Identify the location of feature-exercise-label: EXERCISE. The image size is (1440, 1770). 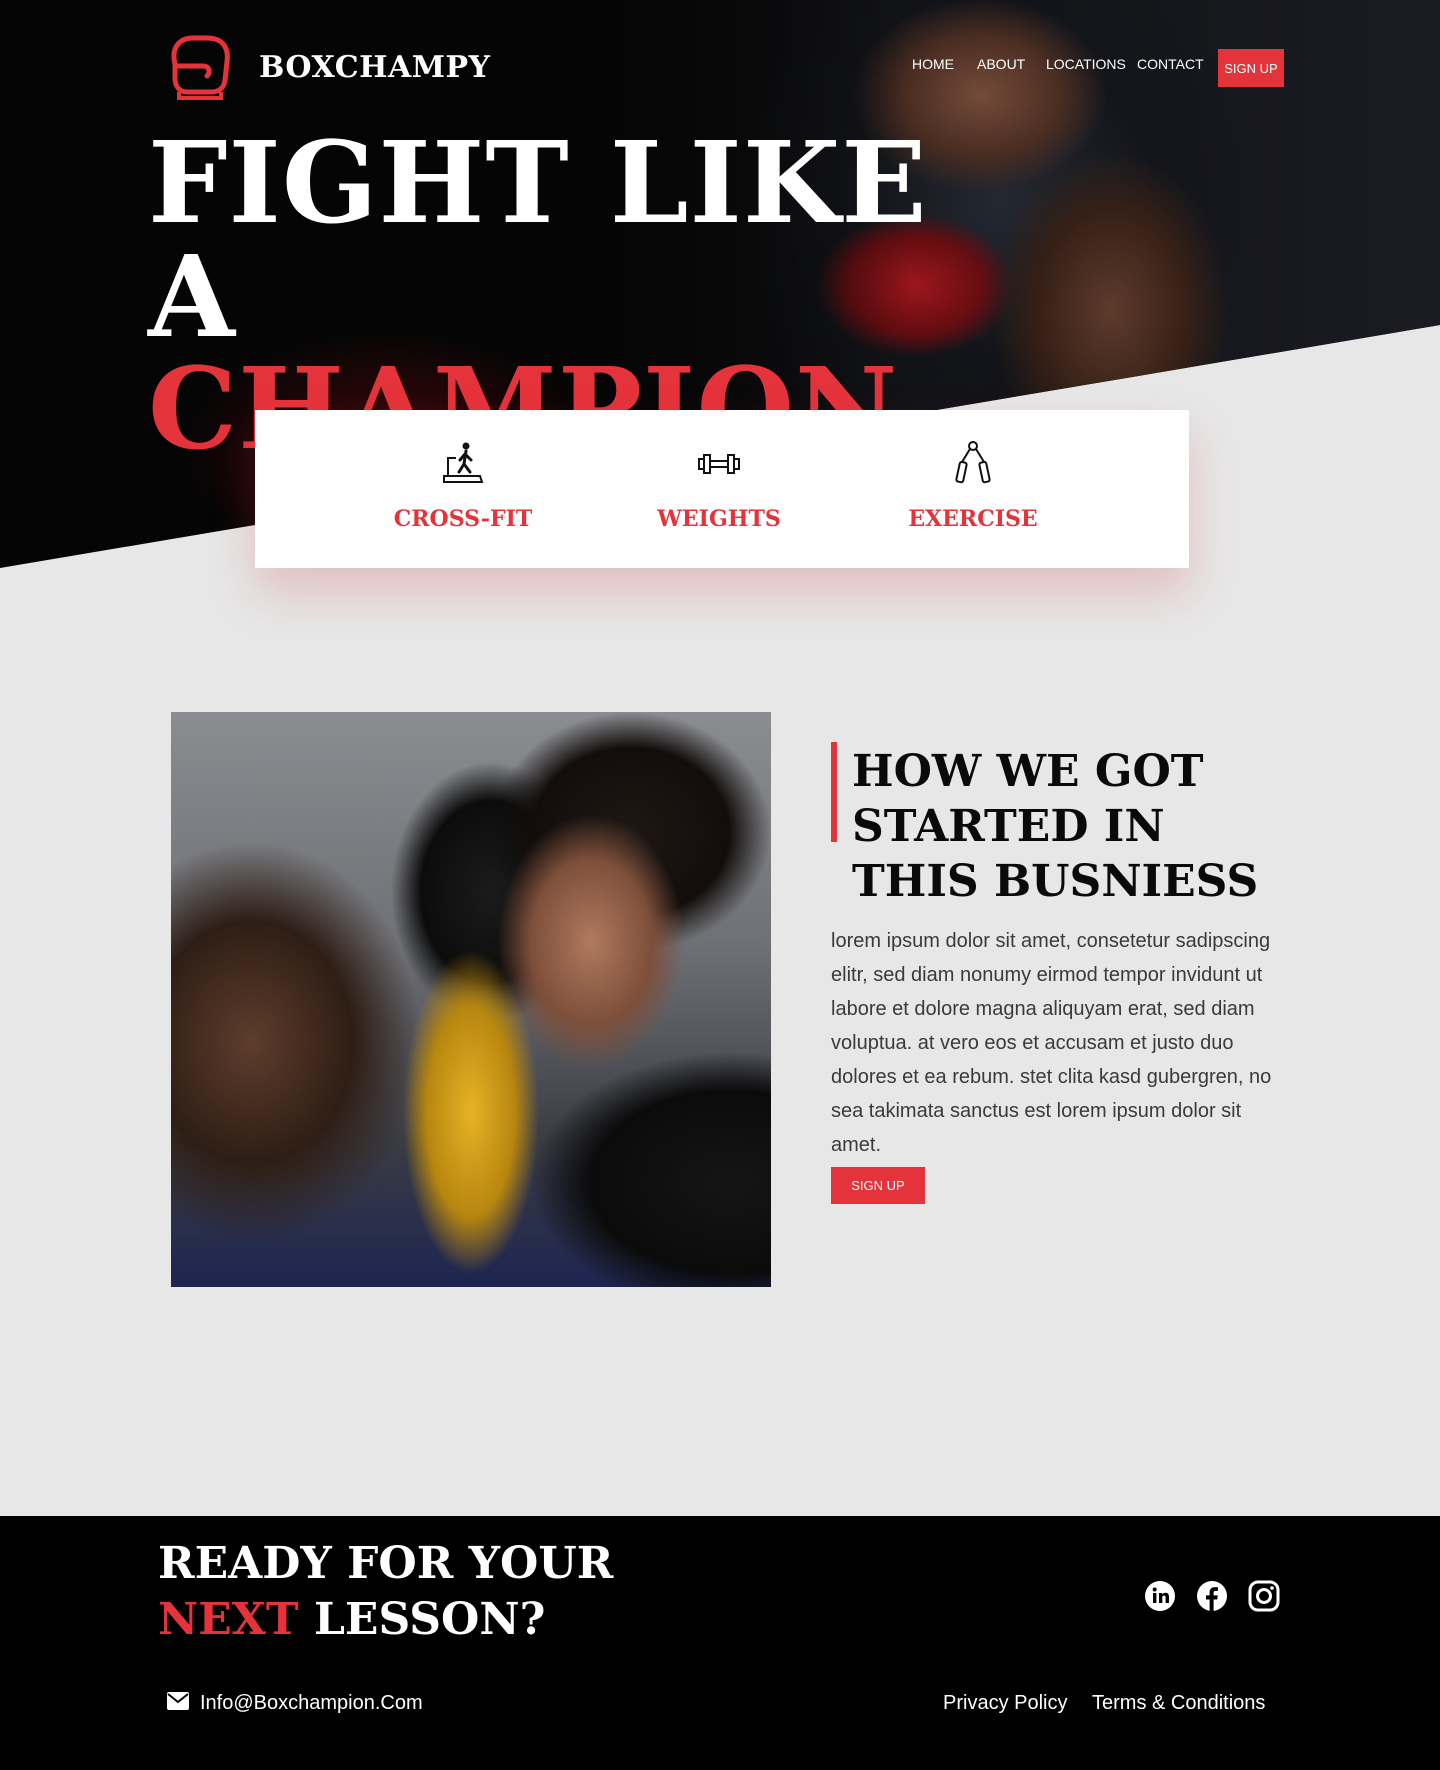
(973, 519).